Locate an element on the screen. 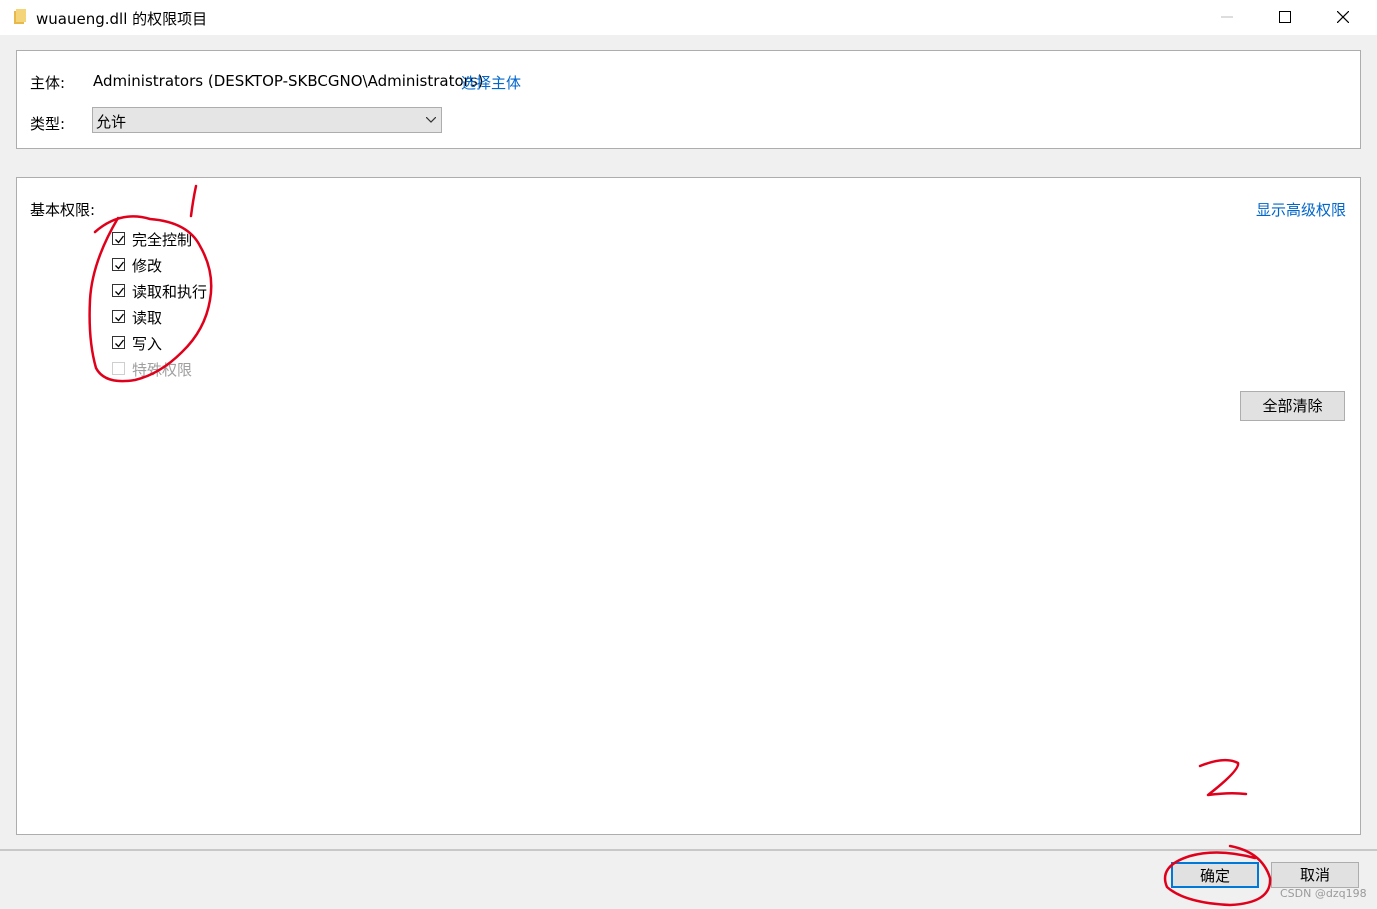 This screenshot has width=1377, height=909. permission-label: 读取 is located at coordinates (147, 318).